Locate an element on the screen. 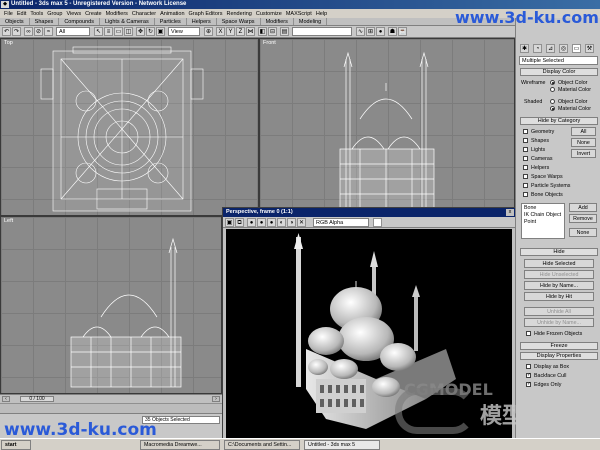  create-tab-icon: ✱ is located at coordinates (524, 48).